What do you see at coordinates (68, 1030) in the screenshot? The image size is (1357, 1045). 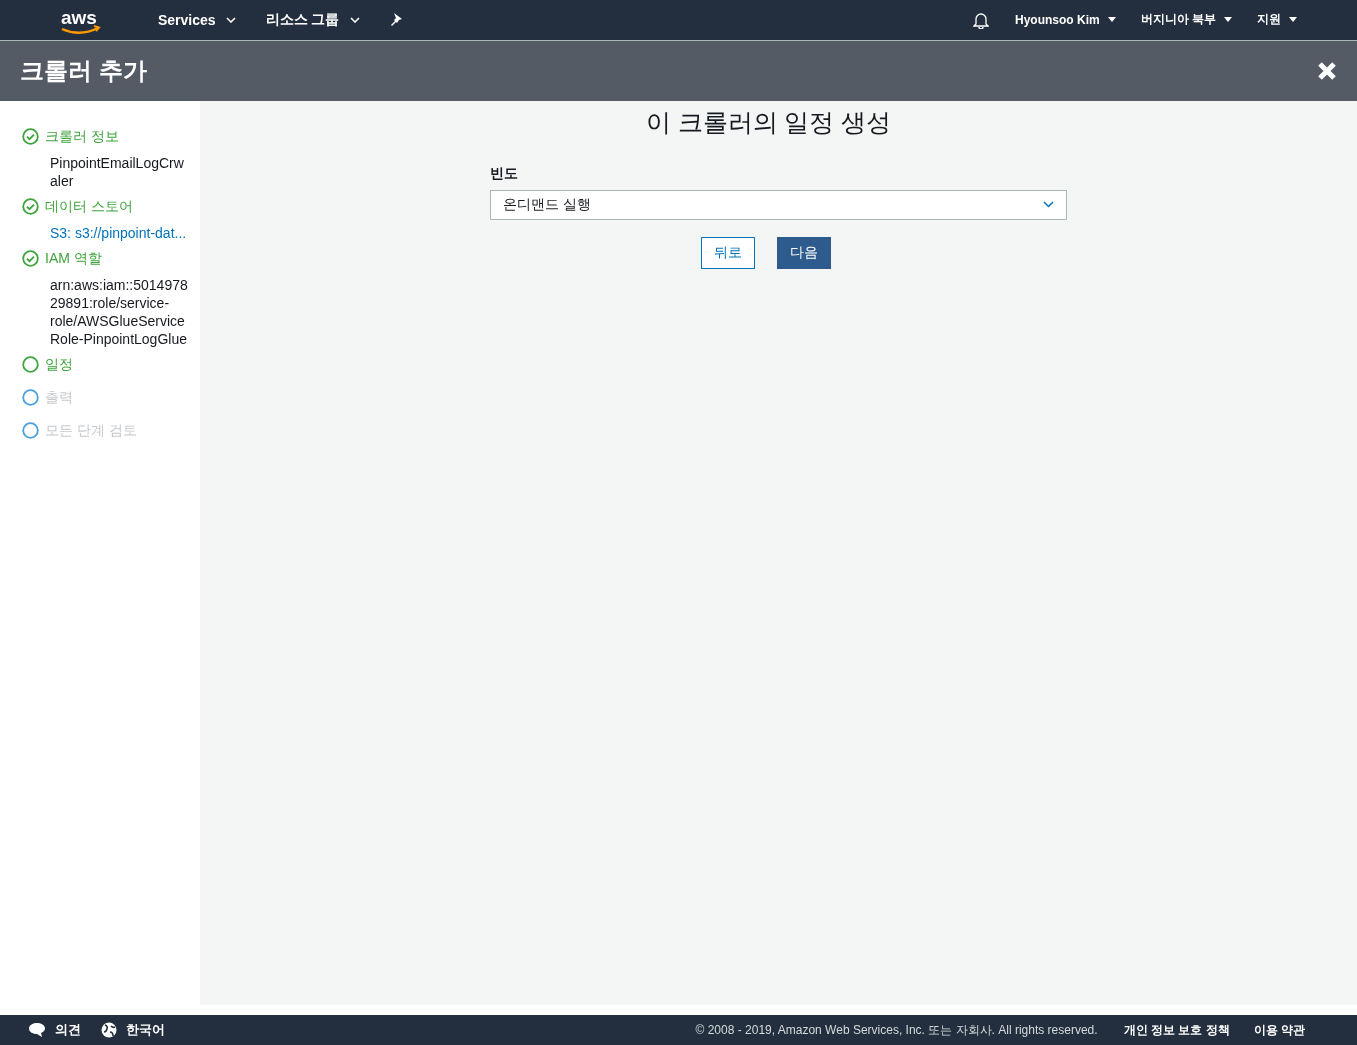 I see `feedback-link: 의견` at bounding box center [68, 1030].